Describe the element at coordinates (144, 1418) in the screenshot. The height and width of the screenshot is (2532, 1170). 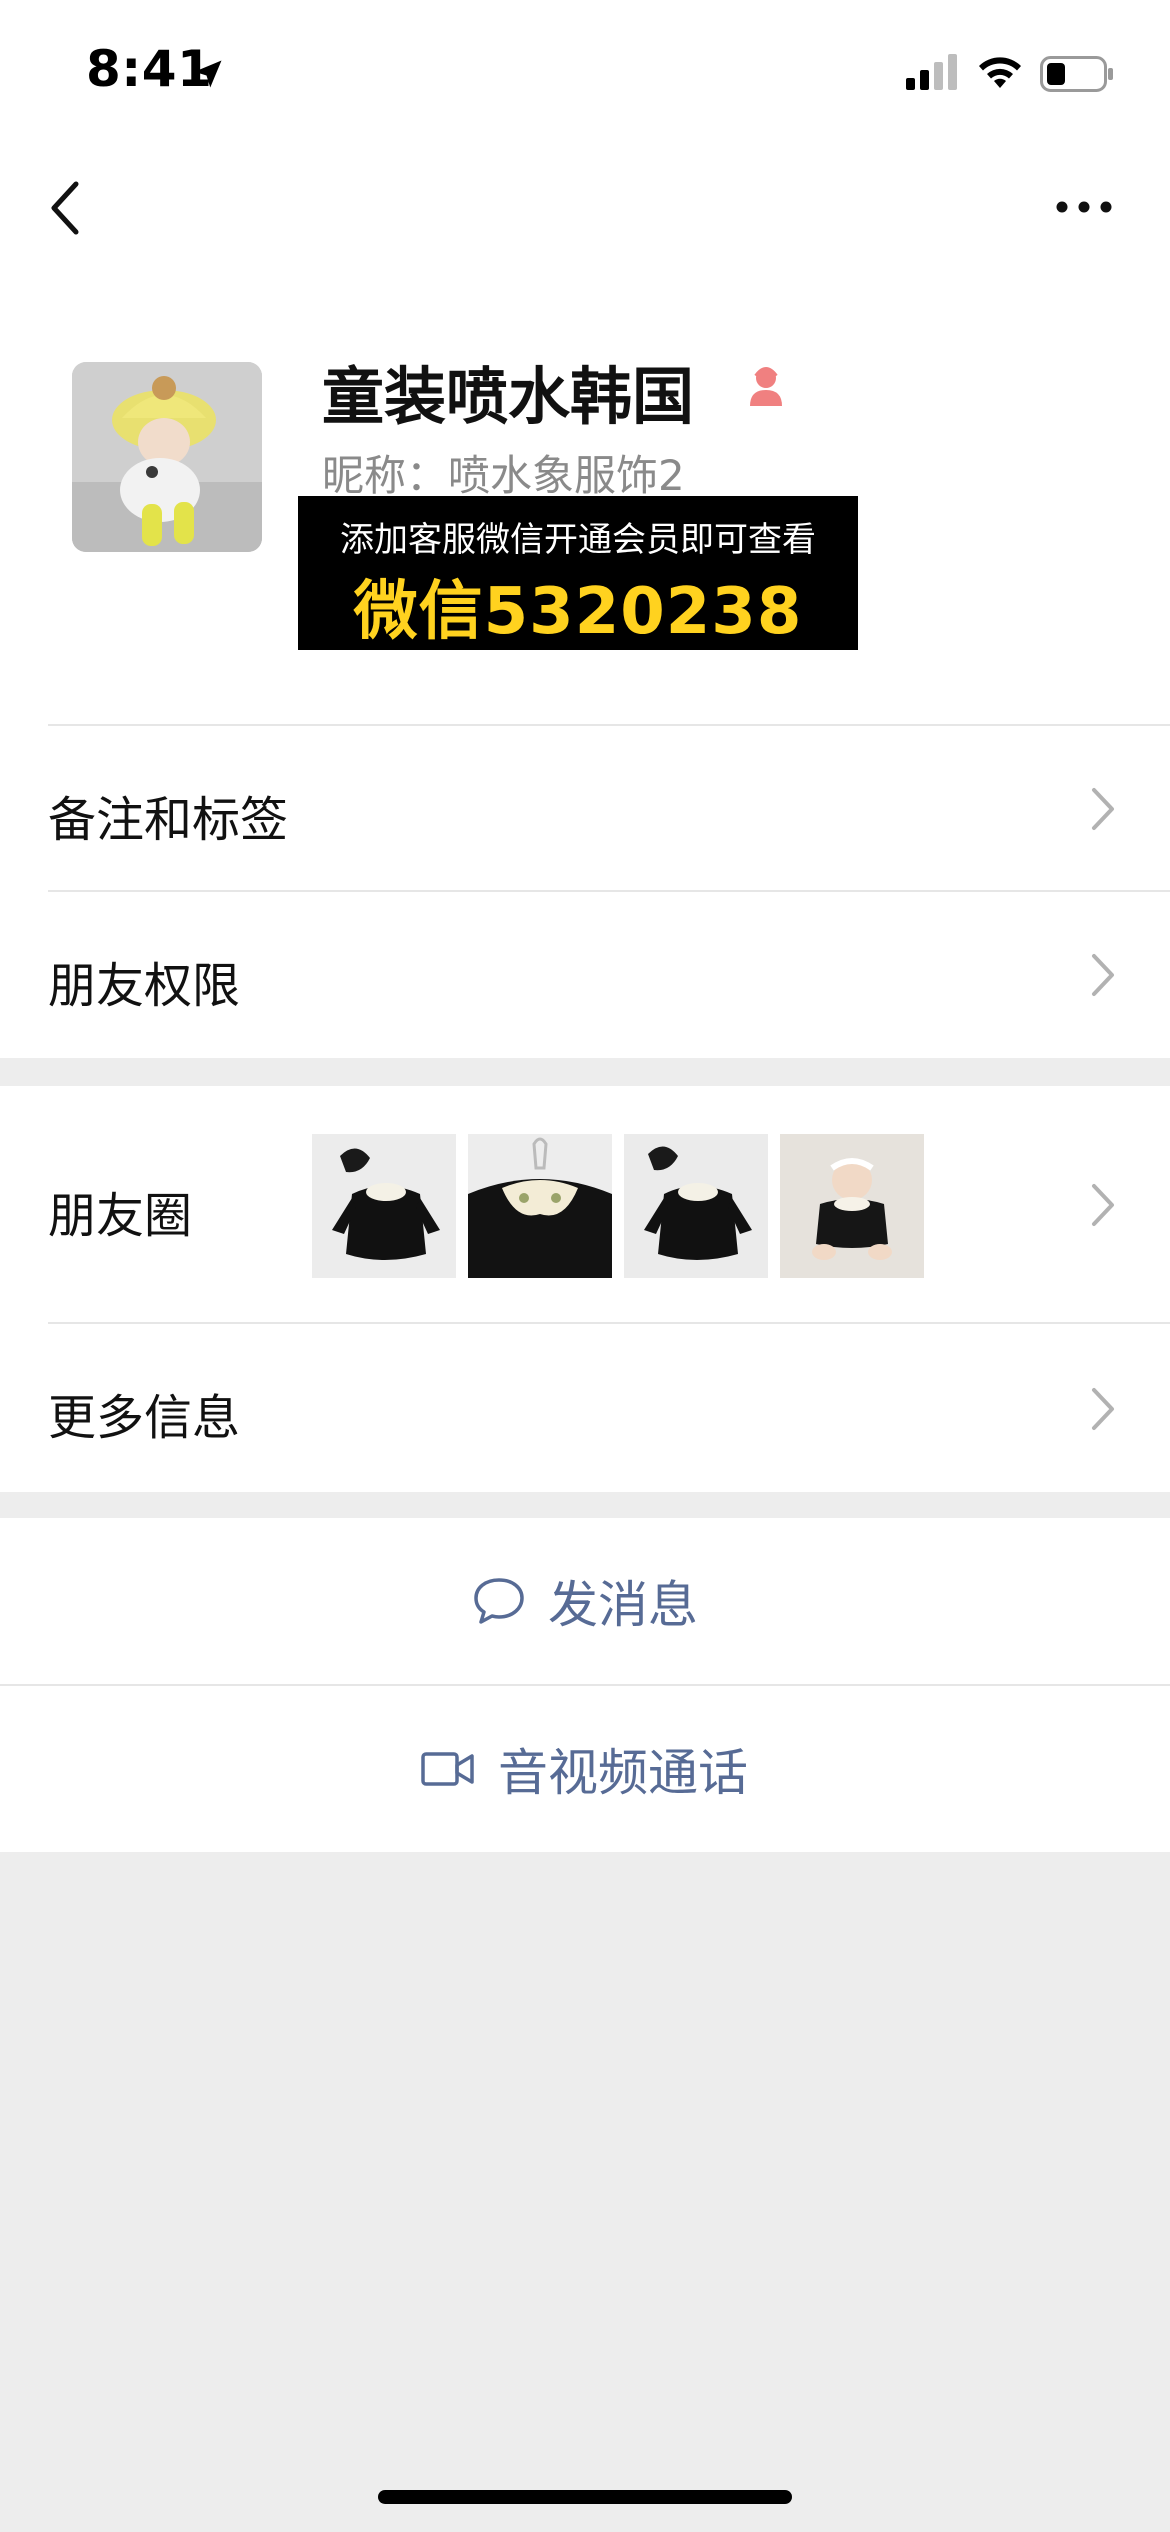
I see `row-label: 更多信息` at that location.